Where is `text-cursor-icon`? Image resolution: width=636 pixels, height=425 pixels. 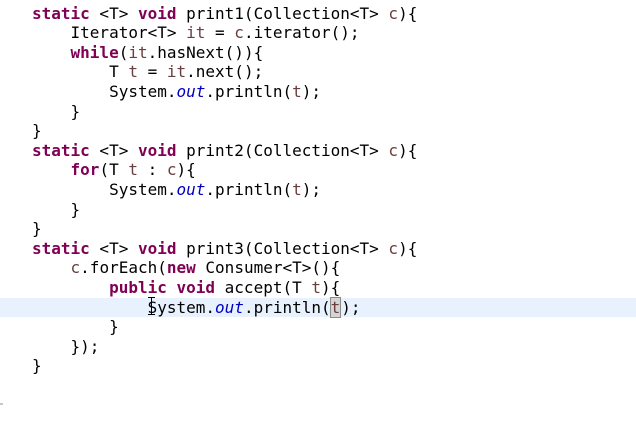
text-cursor-icon is located at coordinates (152, 306).